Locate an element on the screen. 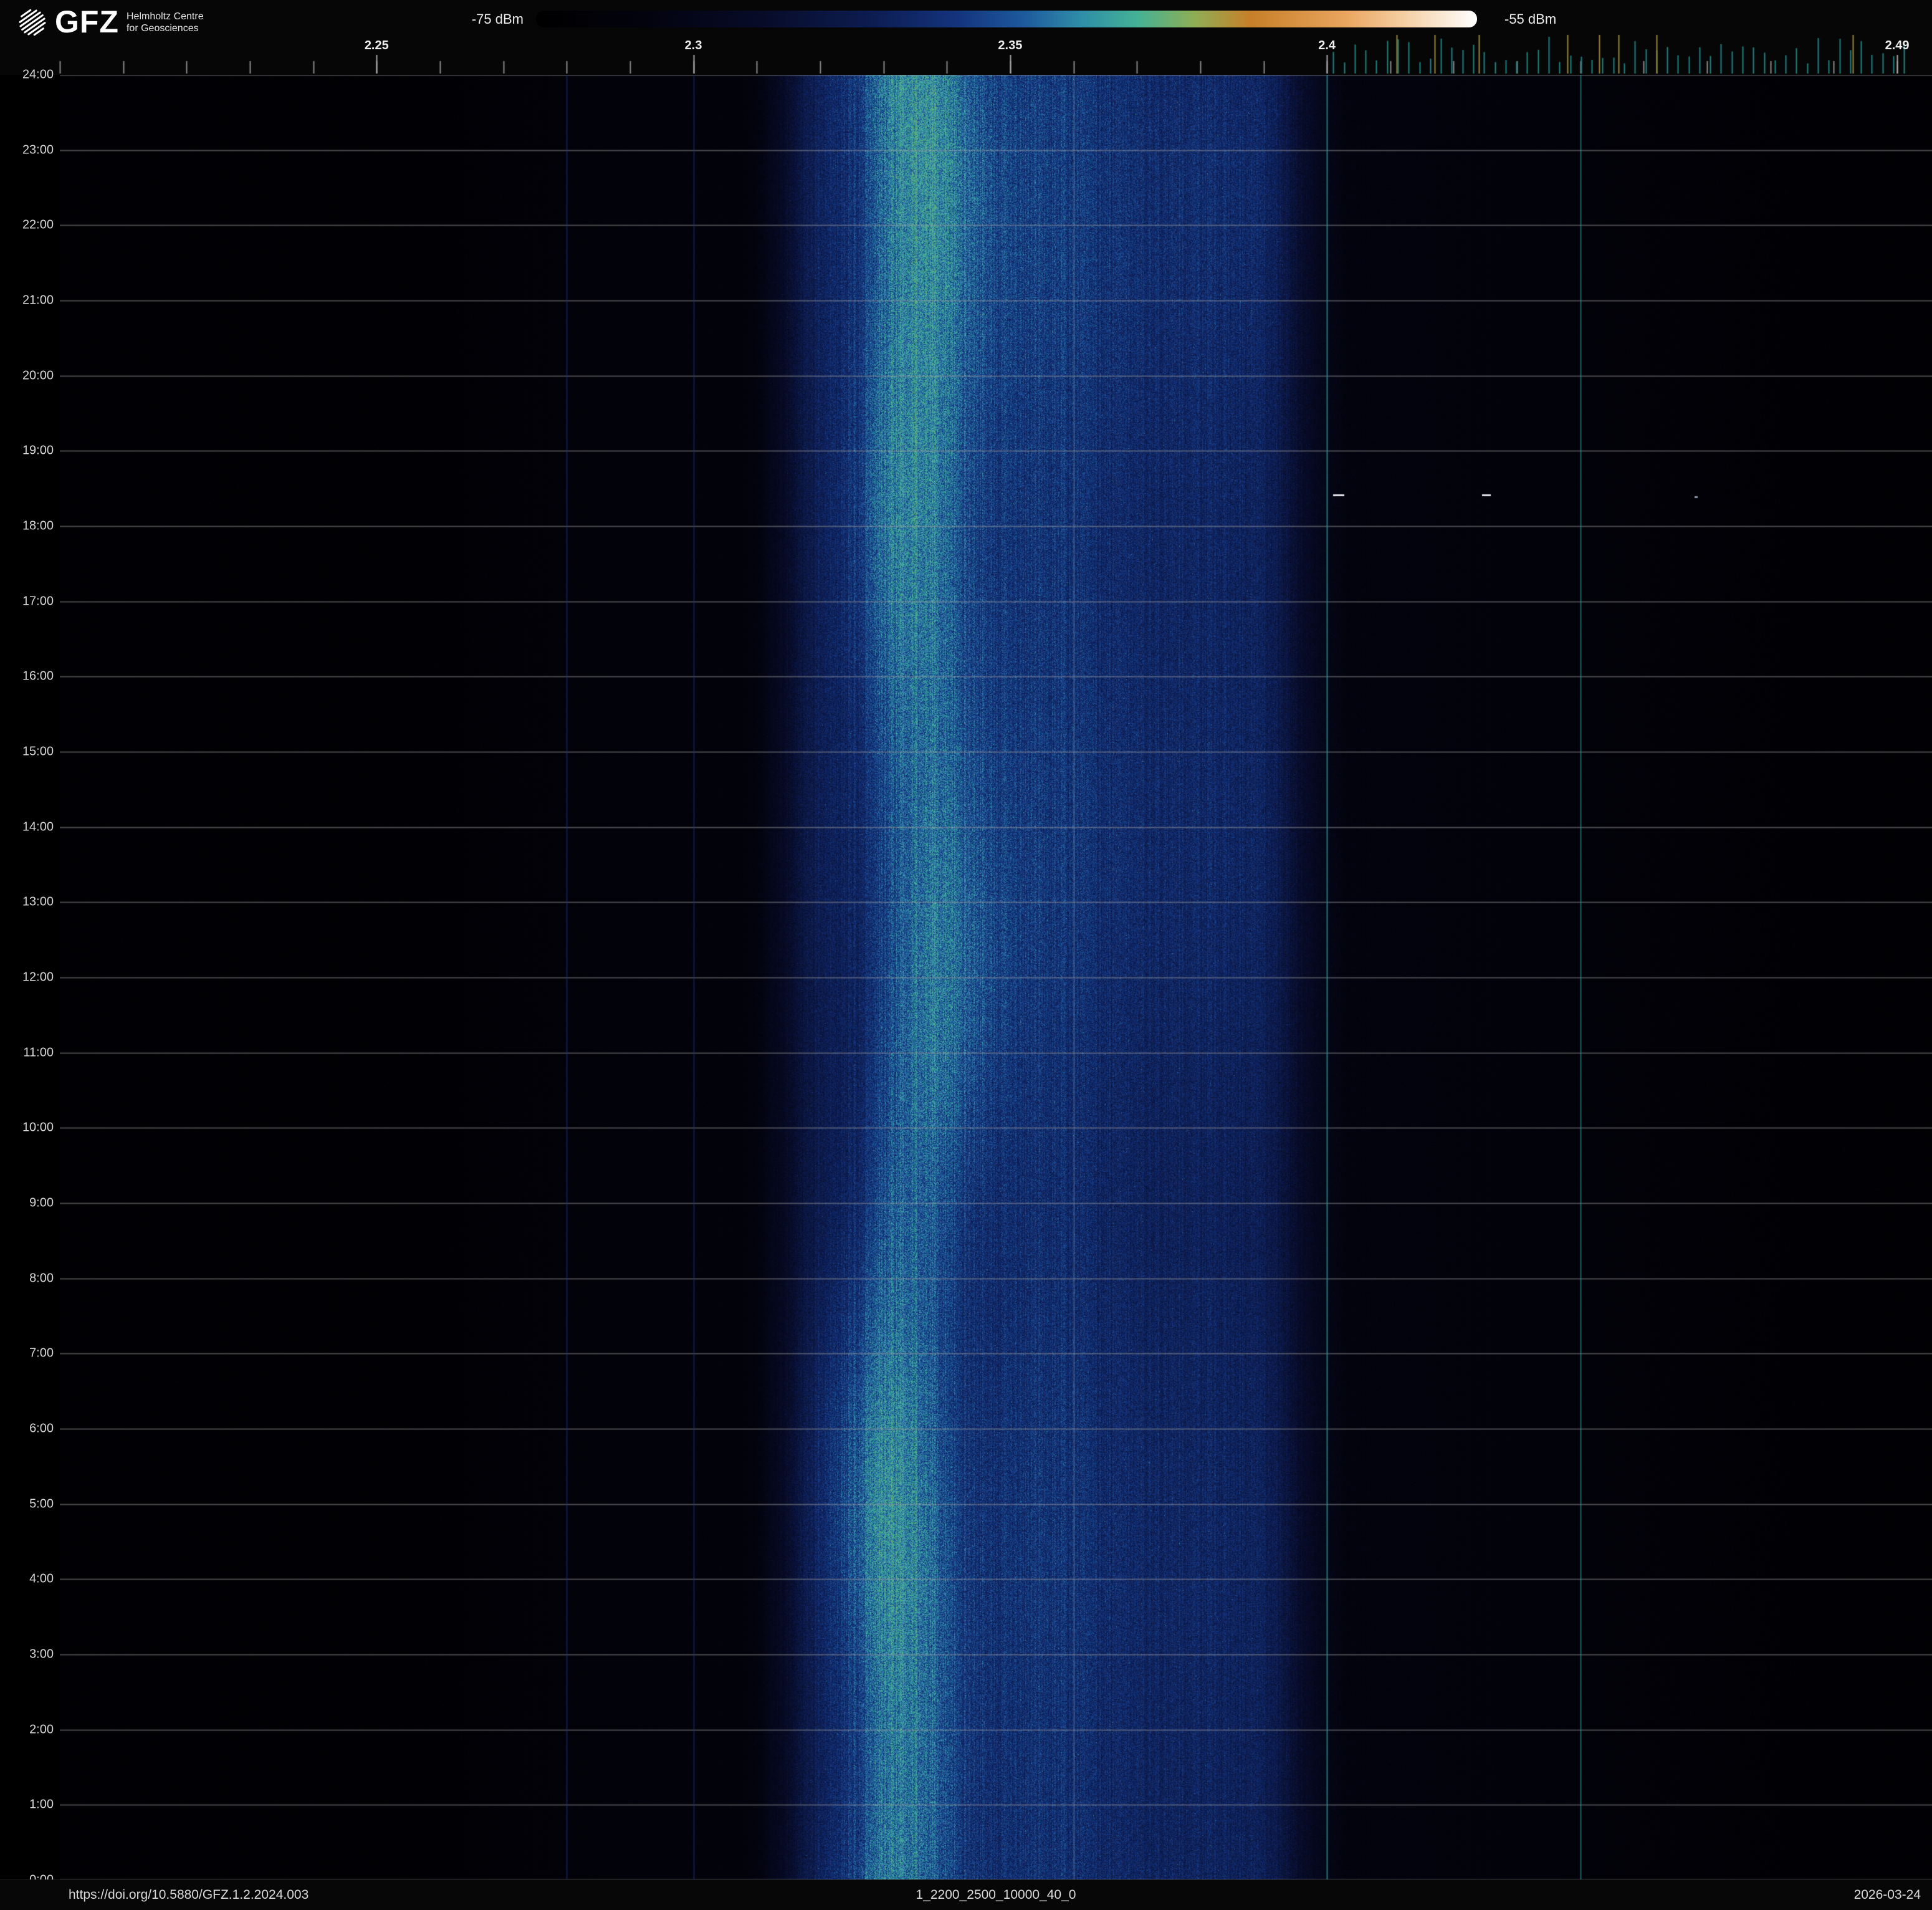 The height and width of the screenshot is (1910, 1932). time-tick-label: 7:00 is located at coordinates (41, 1353).